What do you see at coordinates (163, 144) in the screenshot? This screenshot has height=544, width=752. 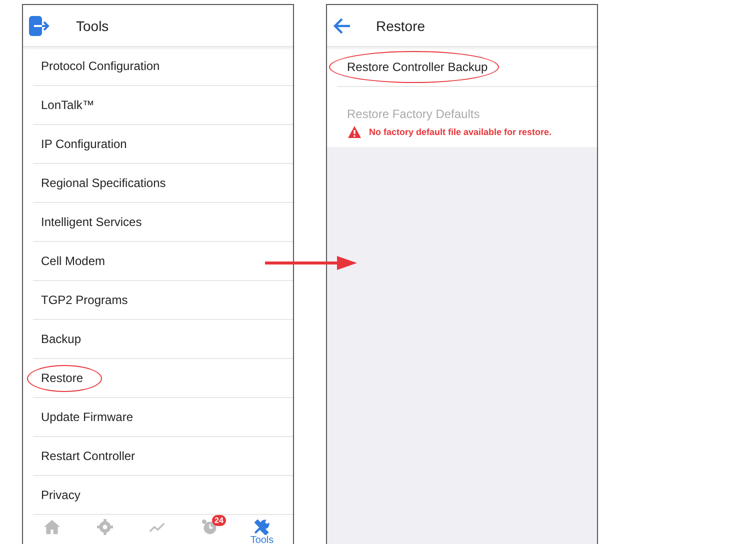 I see `menu-item: IP Configuration` at bounding box center [163, 144].